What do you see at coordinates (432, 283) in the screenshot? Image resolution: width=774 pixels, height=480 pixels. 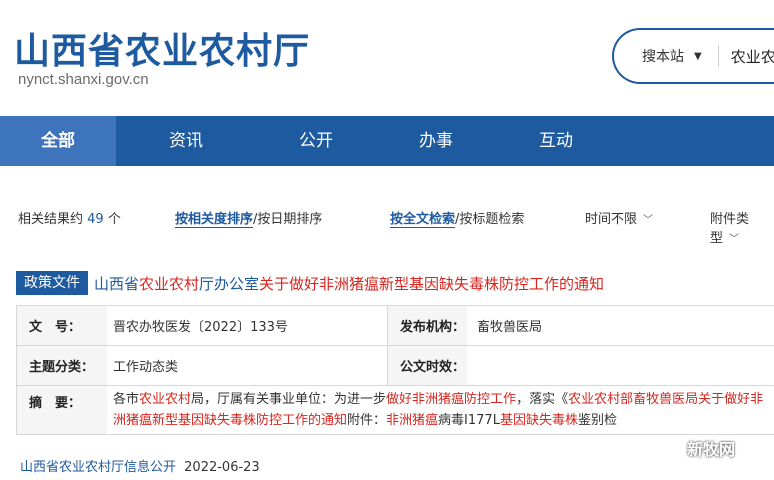 I see `title-highlight: 关于做好非洲猪瘟新型基因缺失毒株防控工作的通知` at bounding box center [432, 283].